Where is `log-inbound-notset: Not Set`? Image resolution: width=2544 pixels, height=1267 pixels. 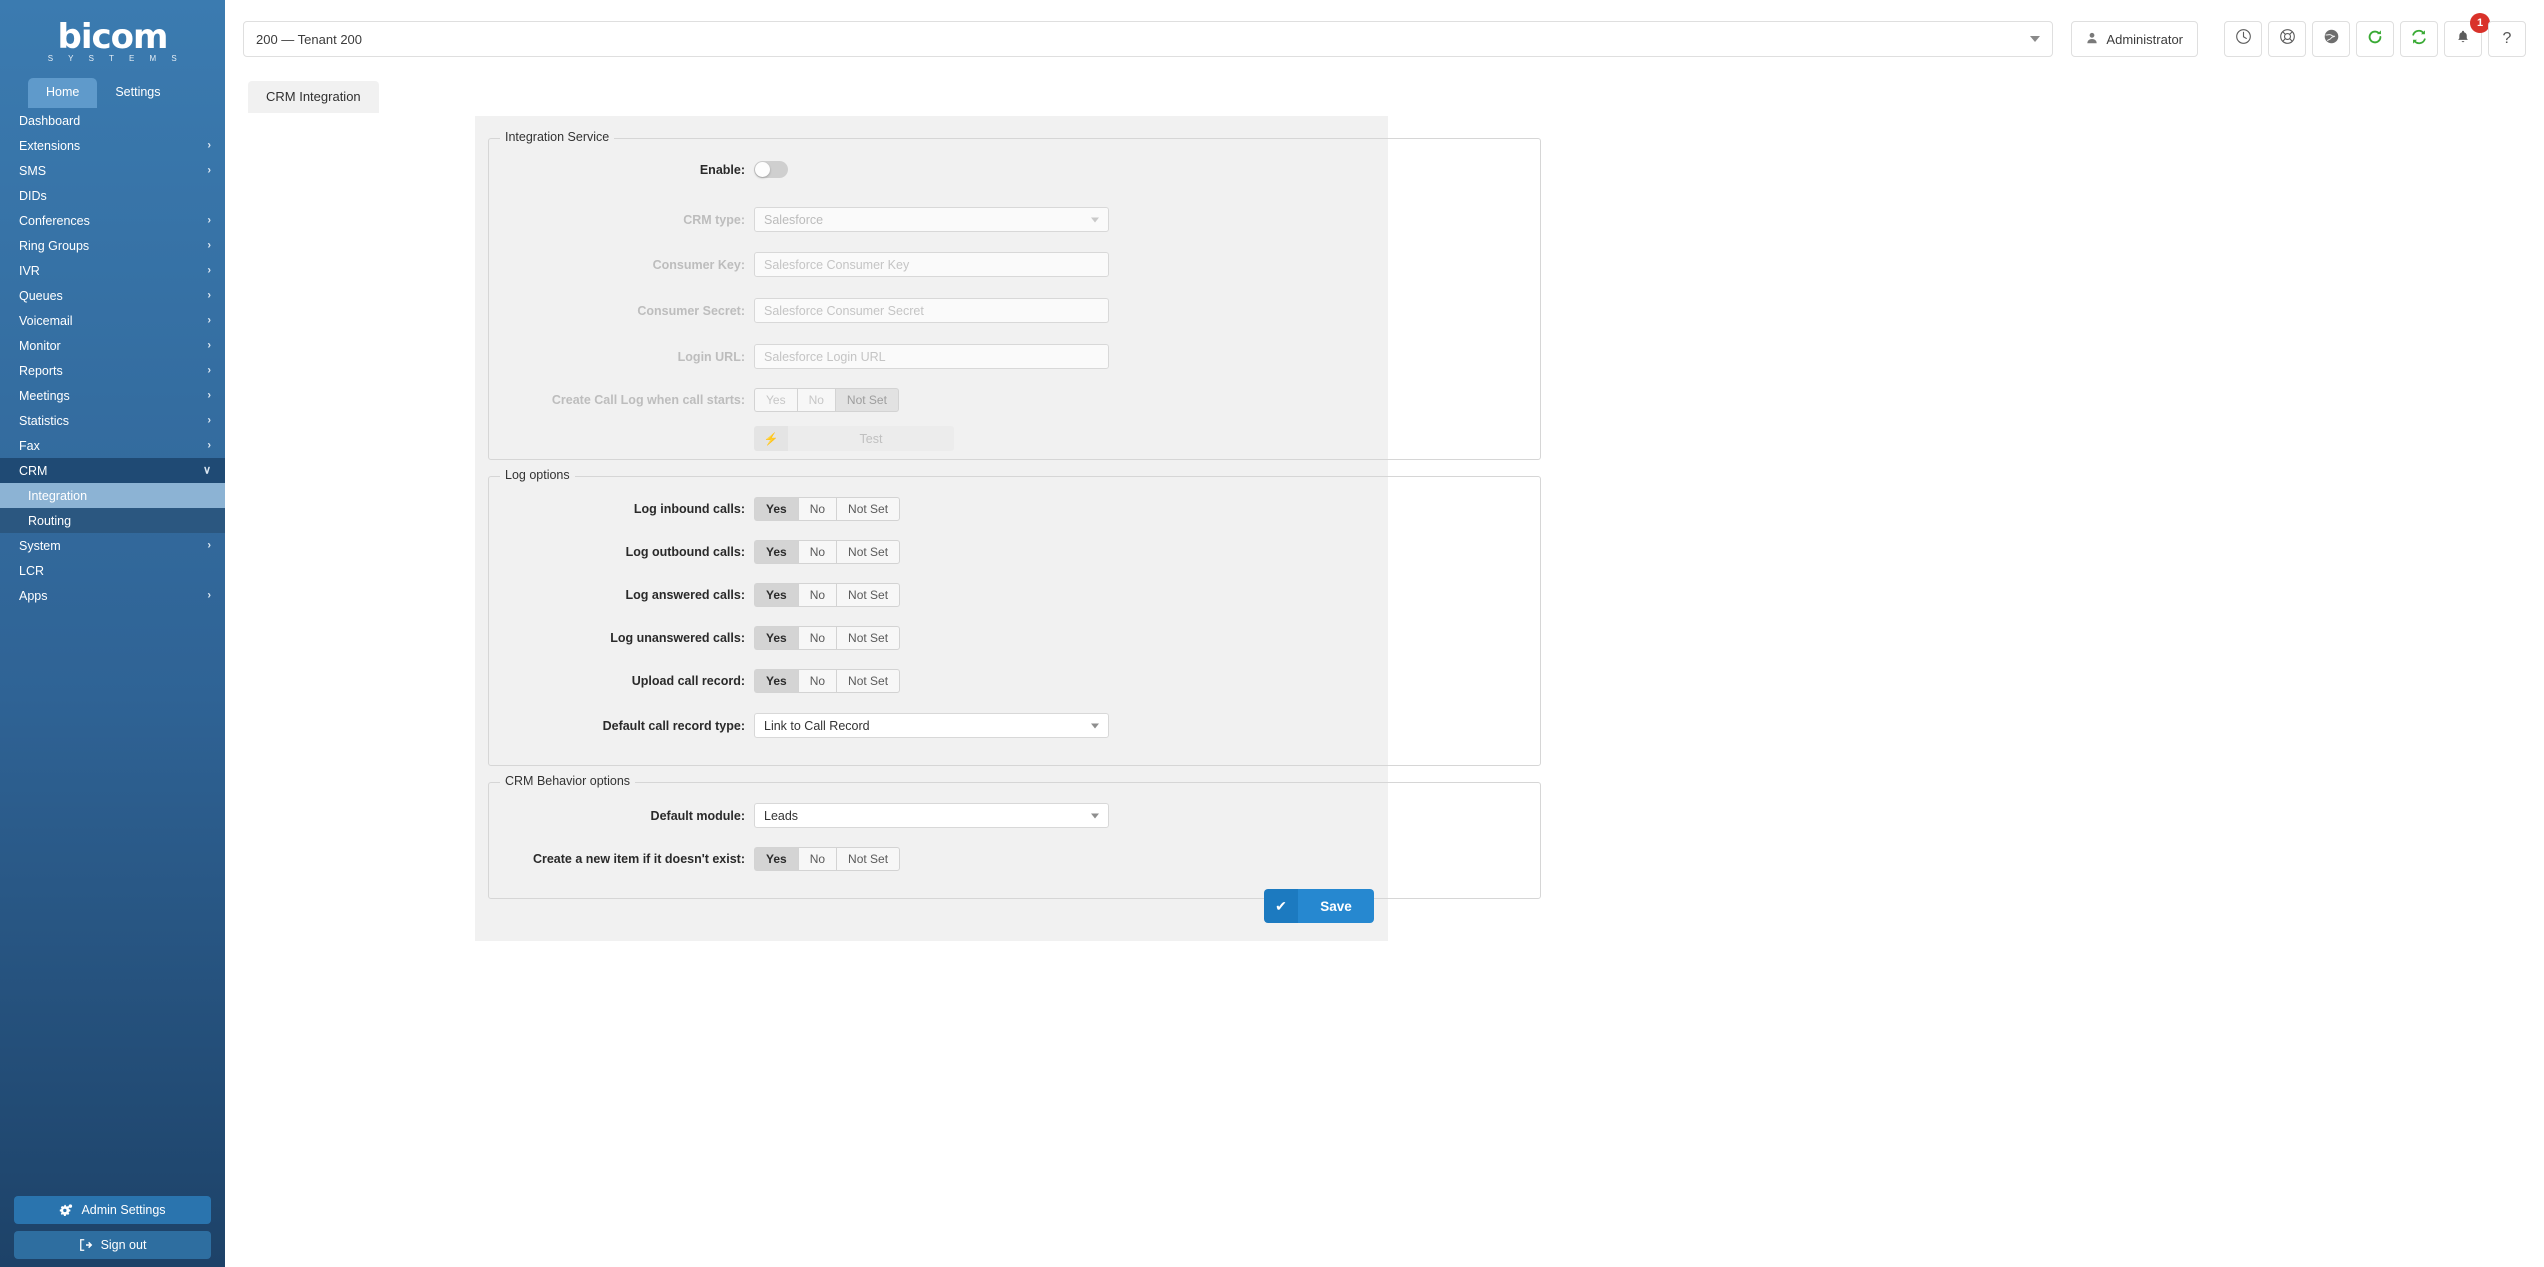
log-inbound-notset: Not Set is located at coordinates (868, 509).